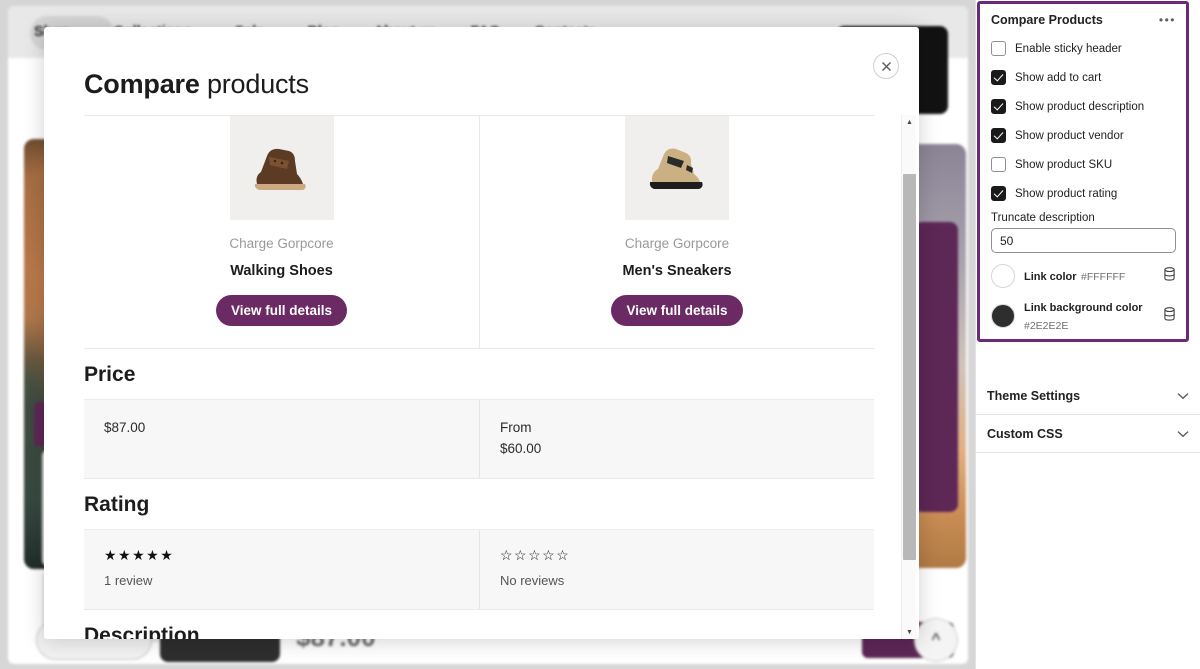 Image resolution: width=1200 pixels, height=669 pixels. Describe the element at coordinates (532, 580) in the screenshot. I see `review-count: No reviews` at that location.